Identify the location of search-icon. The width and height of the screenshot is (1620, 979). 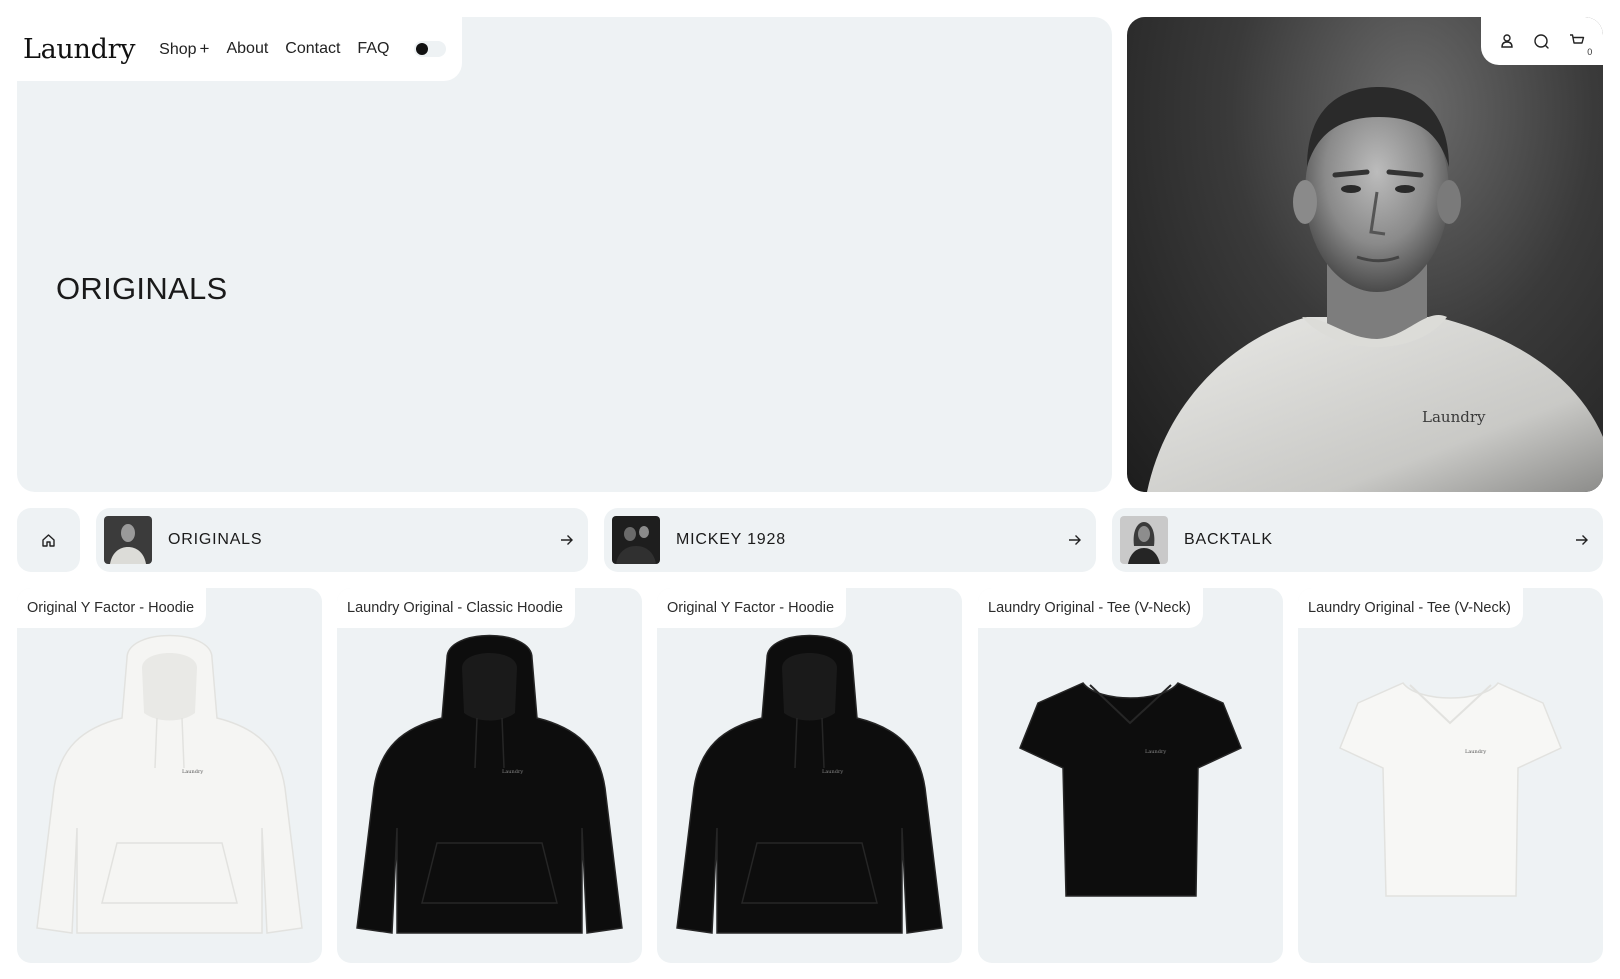
(1542, 41).